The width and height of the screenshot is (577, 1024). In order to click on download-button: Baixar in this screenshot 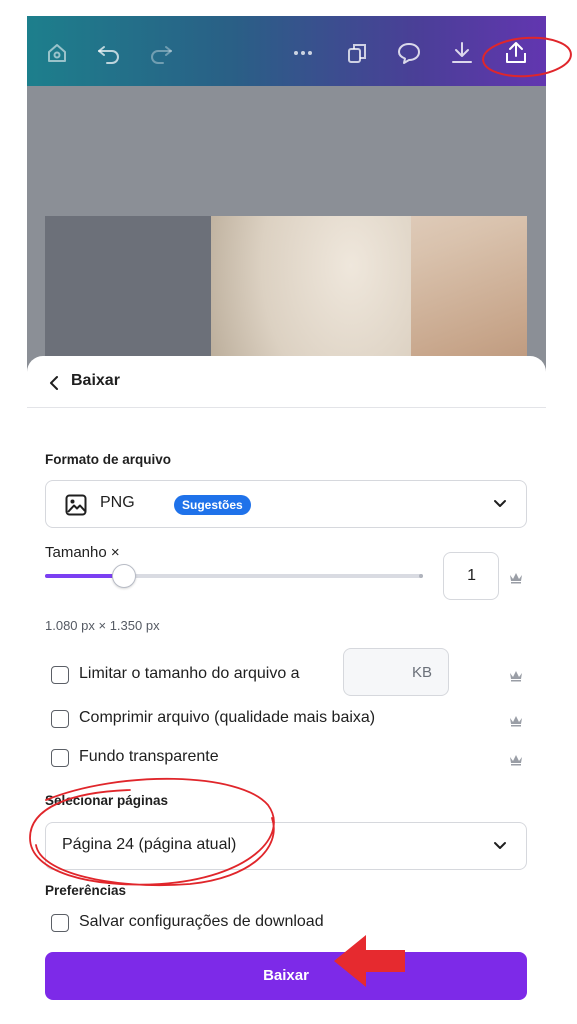, I will do `click(286, 976)`.